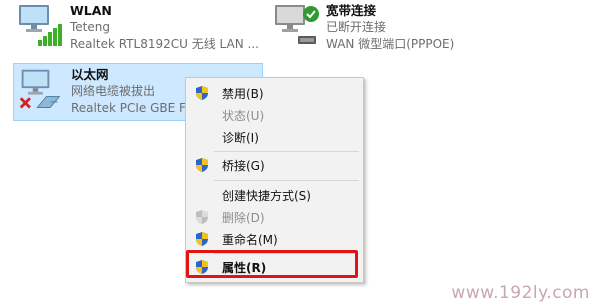  Describe the element at coordinates (297, 24) in the screenshot. I see `broadband-adapter-icon` at that location.